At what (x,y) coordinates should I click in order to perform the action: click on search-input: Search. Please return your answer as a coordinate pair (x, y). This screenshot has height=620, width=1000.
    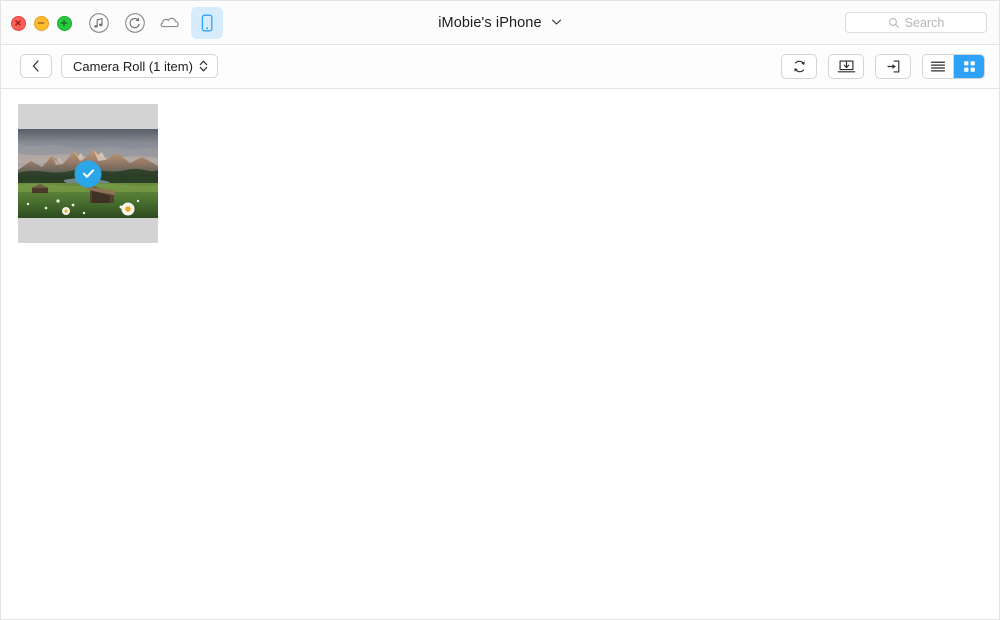
    Looking at the image, I should click on (916, 22).